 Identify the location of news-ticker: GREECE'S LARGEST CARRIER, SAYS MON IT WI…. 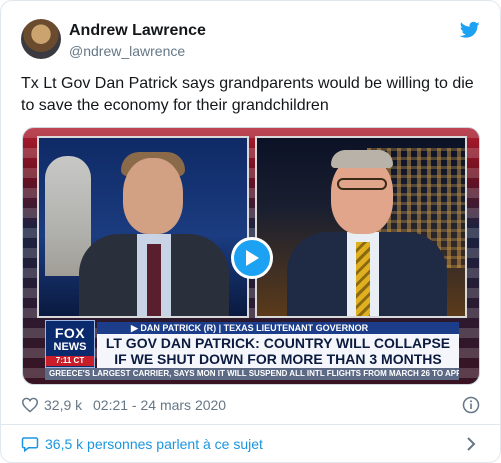
(252, 374).